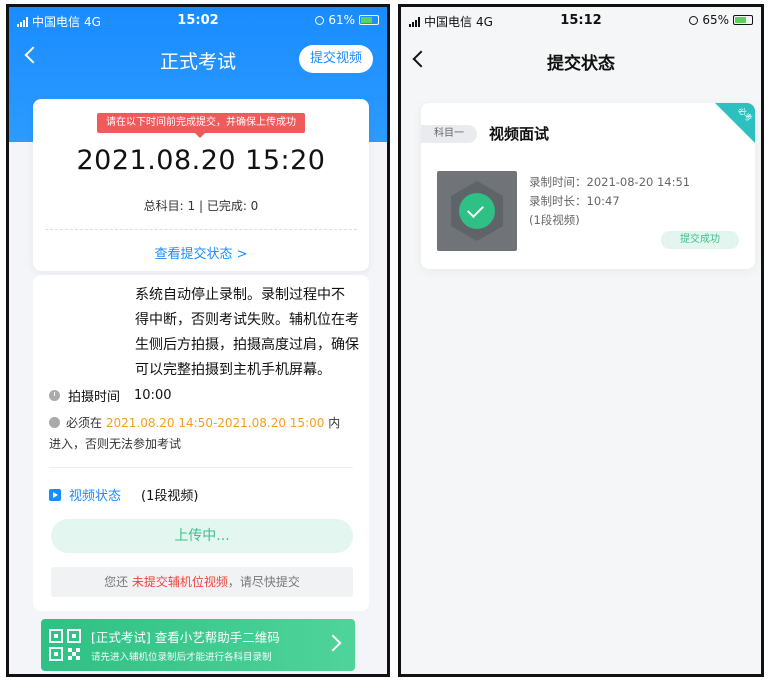 The height and width of the screenshot is (681, 768). What do you see at coordinates (153, 395) in the screenshot?
I see `shoot-time-value: 10:00` at bounding box center [153, 395].